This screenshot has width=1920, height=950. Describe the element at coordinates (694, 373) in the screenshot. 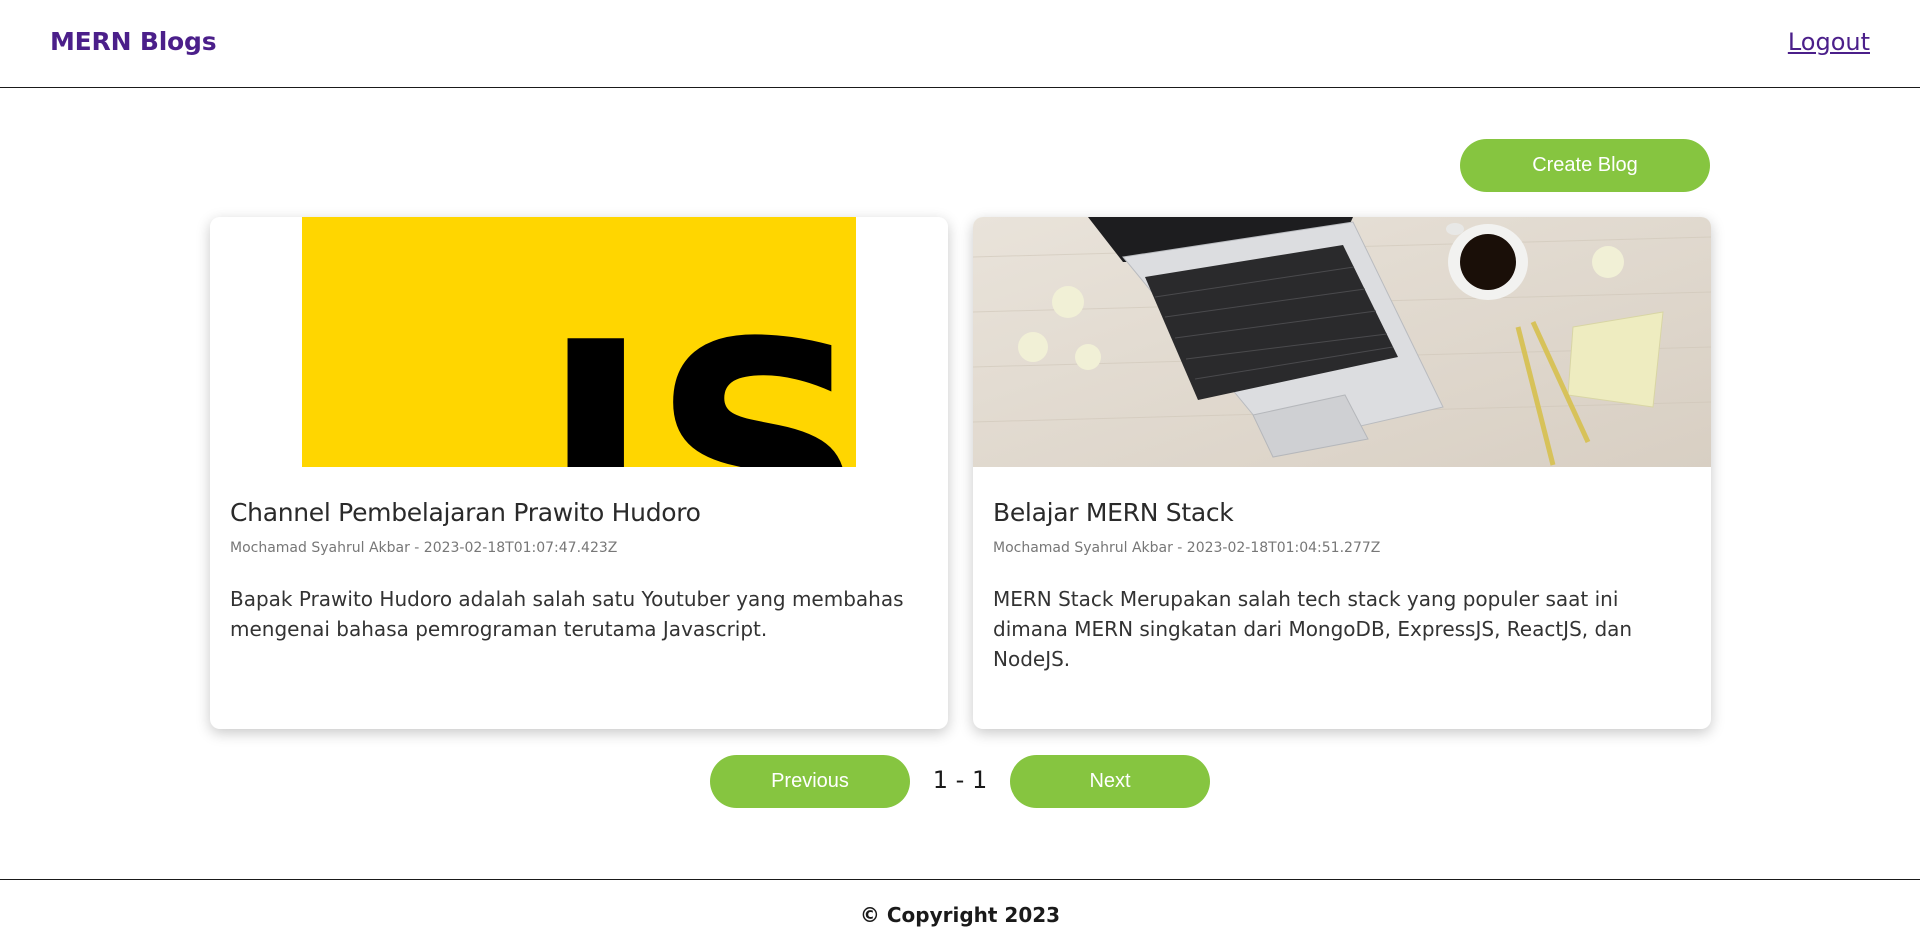

I see `js-logo-text: JS` at that location.